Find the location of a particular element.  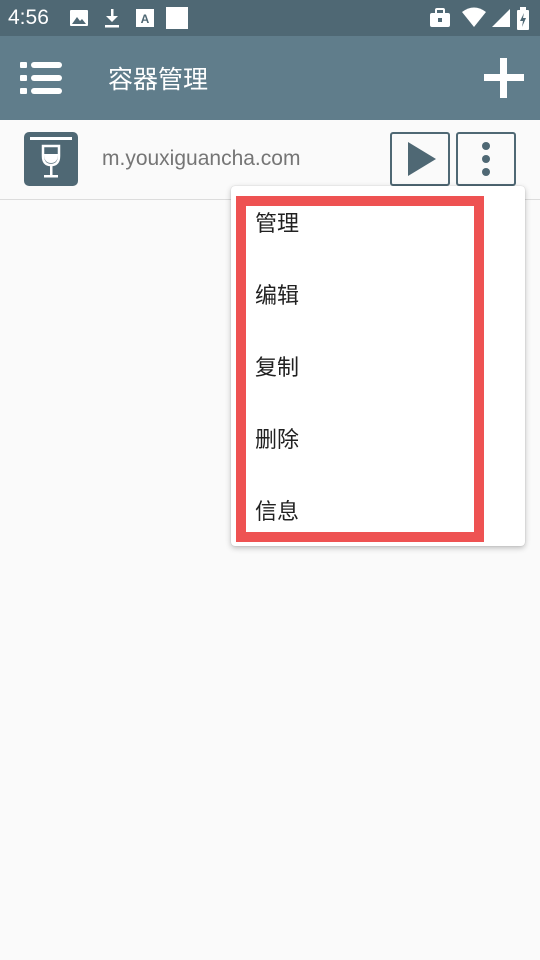

image-notification-icon is located at coordinates (79, 18).